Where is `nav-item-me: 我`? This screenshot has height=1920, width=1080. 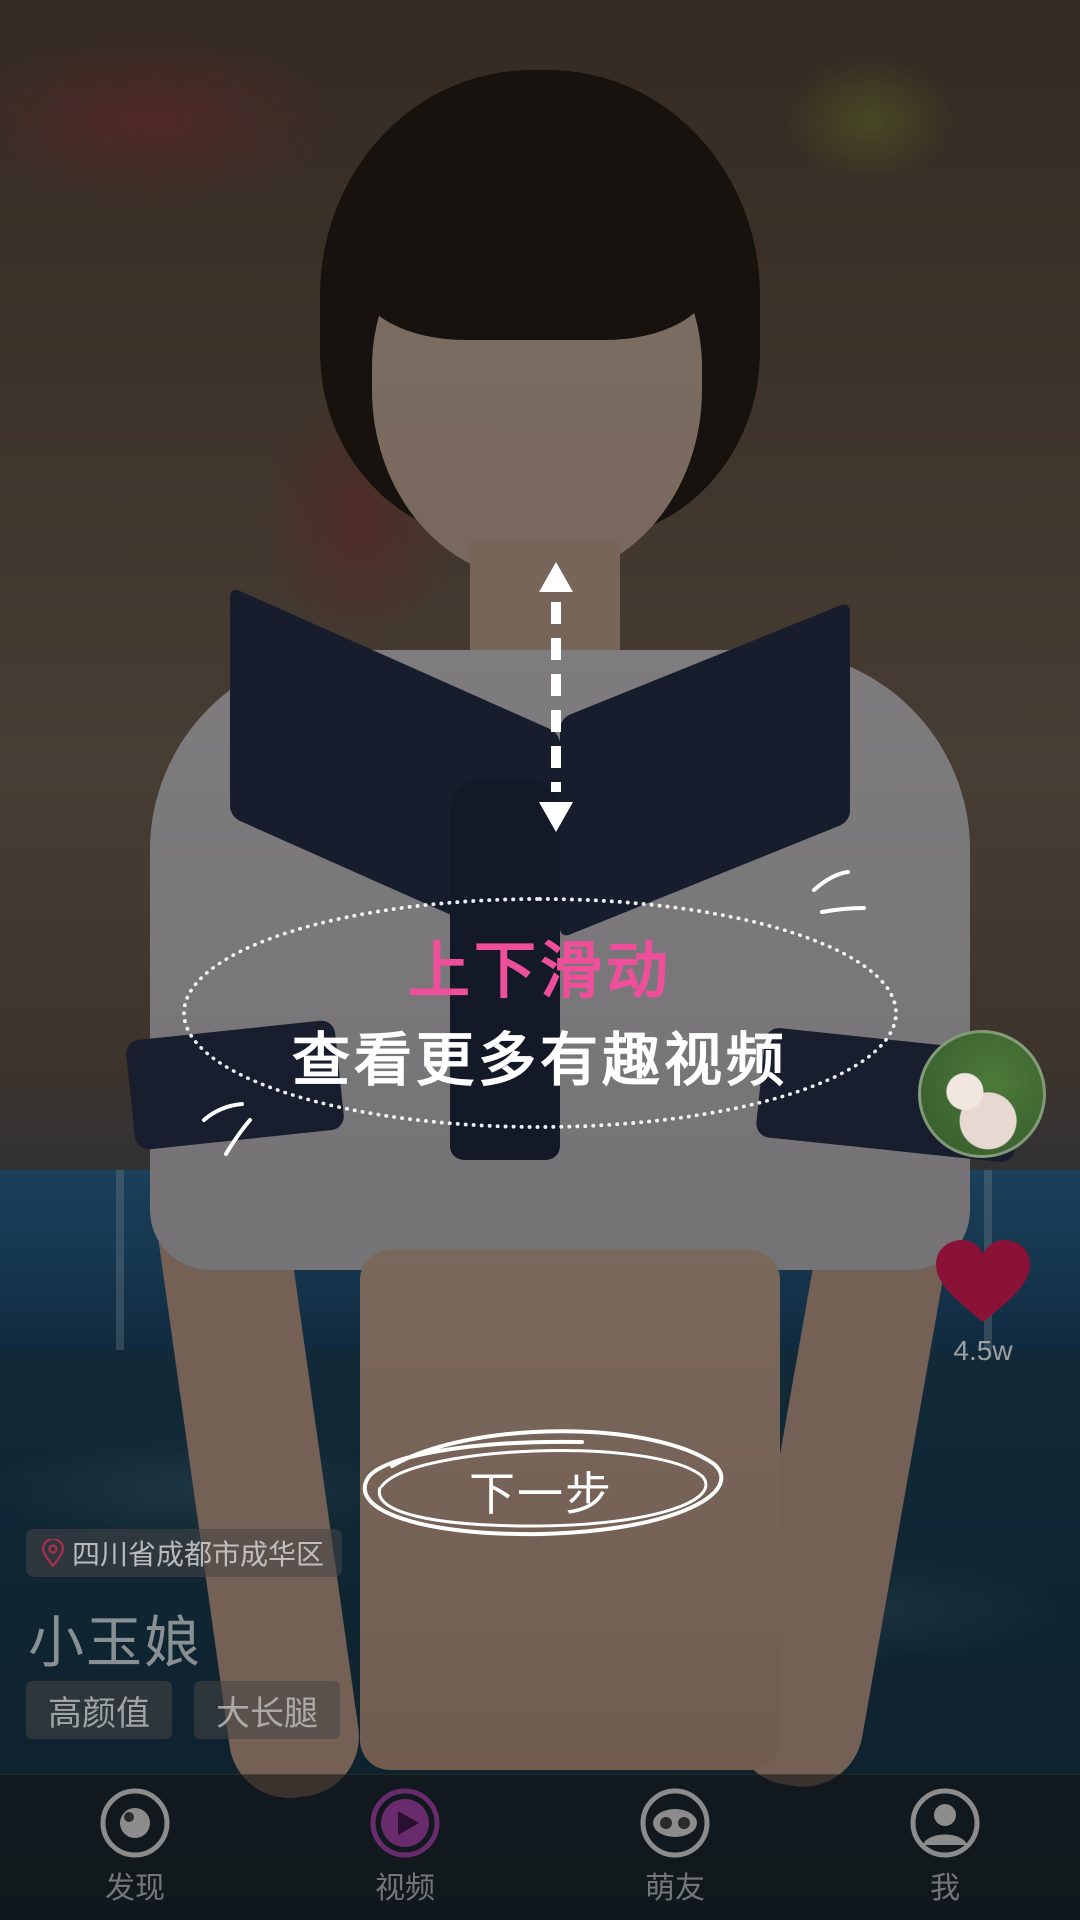 nav-item-me: 我 is located at coordinates (945, 1847).